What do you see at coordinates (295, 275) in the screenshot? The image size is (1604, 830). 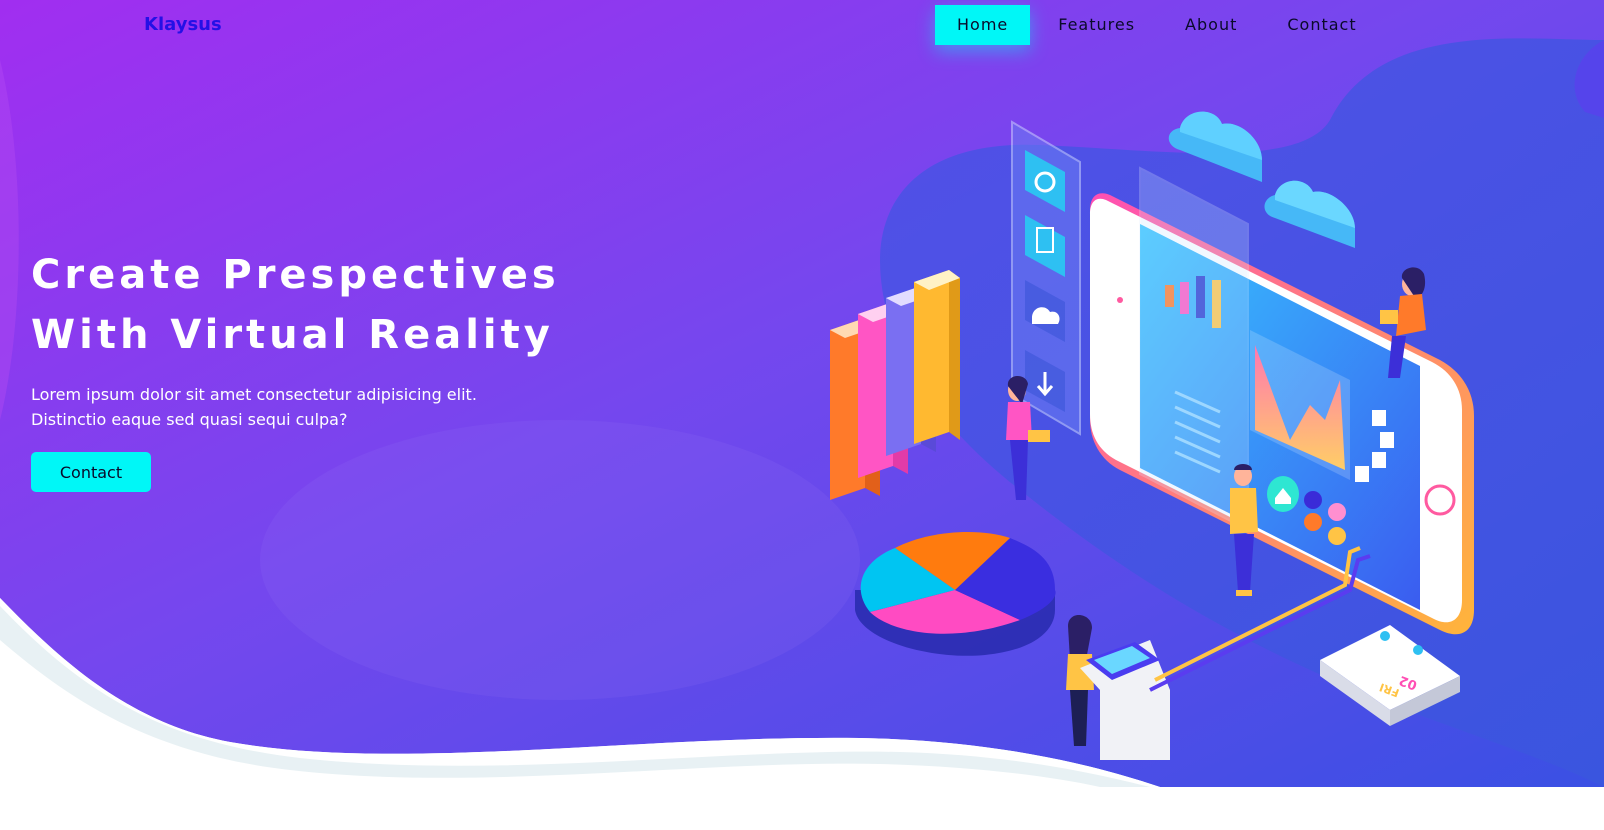 I see `hero-headline-line-1: Create Prespectives` at bounding box center [295, 275].